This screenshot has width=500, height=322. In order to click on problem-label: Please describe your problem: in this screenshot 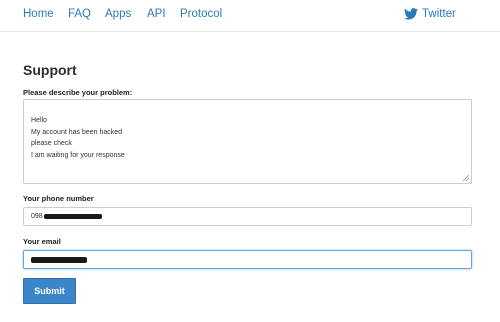, I will do `click(78, 92)`.